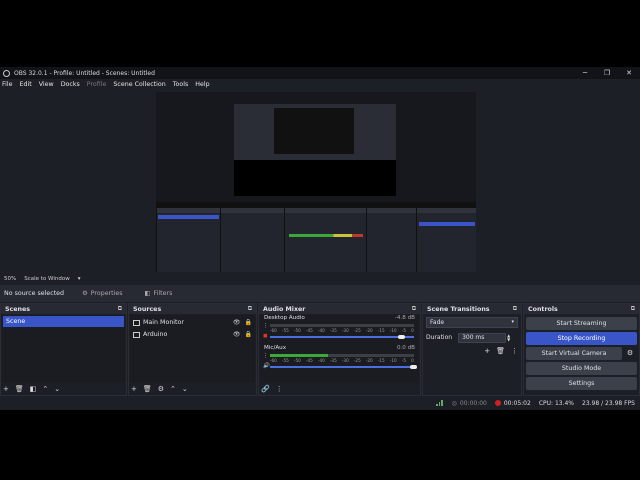 The image size is (640, 480). Describe the element at coordinates (581, 323) in the screenshot. I see `start-streaming-button: Start Streaming` at that location.